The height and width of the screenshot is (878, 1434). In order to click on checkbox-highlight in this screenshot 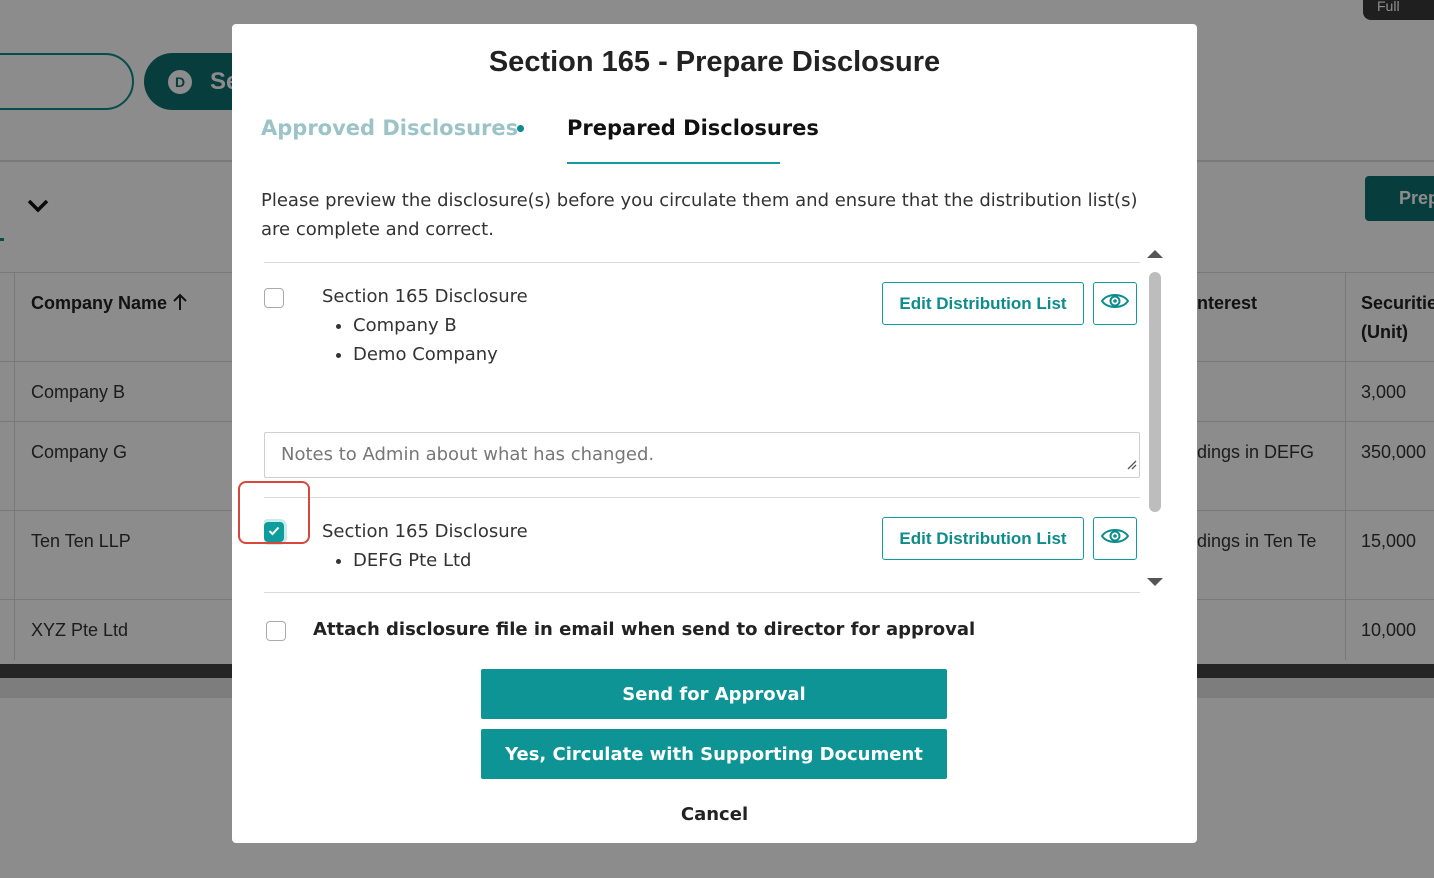, I will do `click(274, 512)`.